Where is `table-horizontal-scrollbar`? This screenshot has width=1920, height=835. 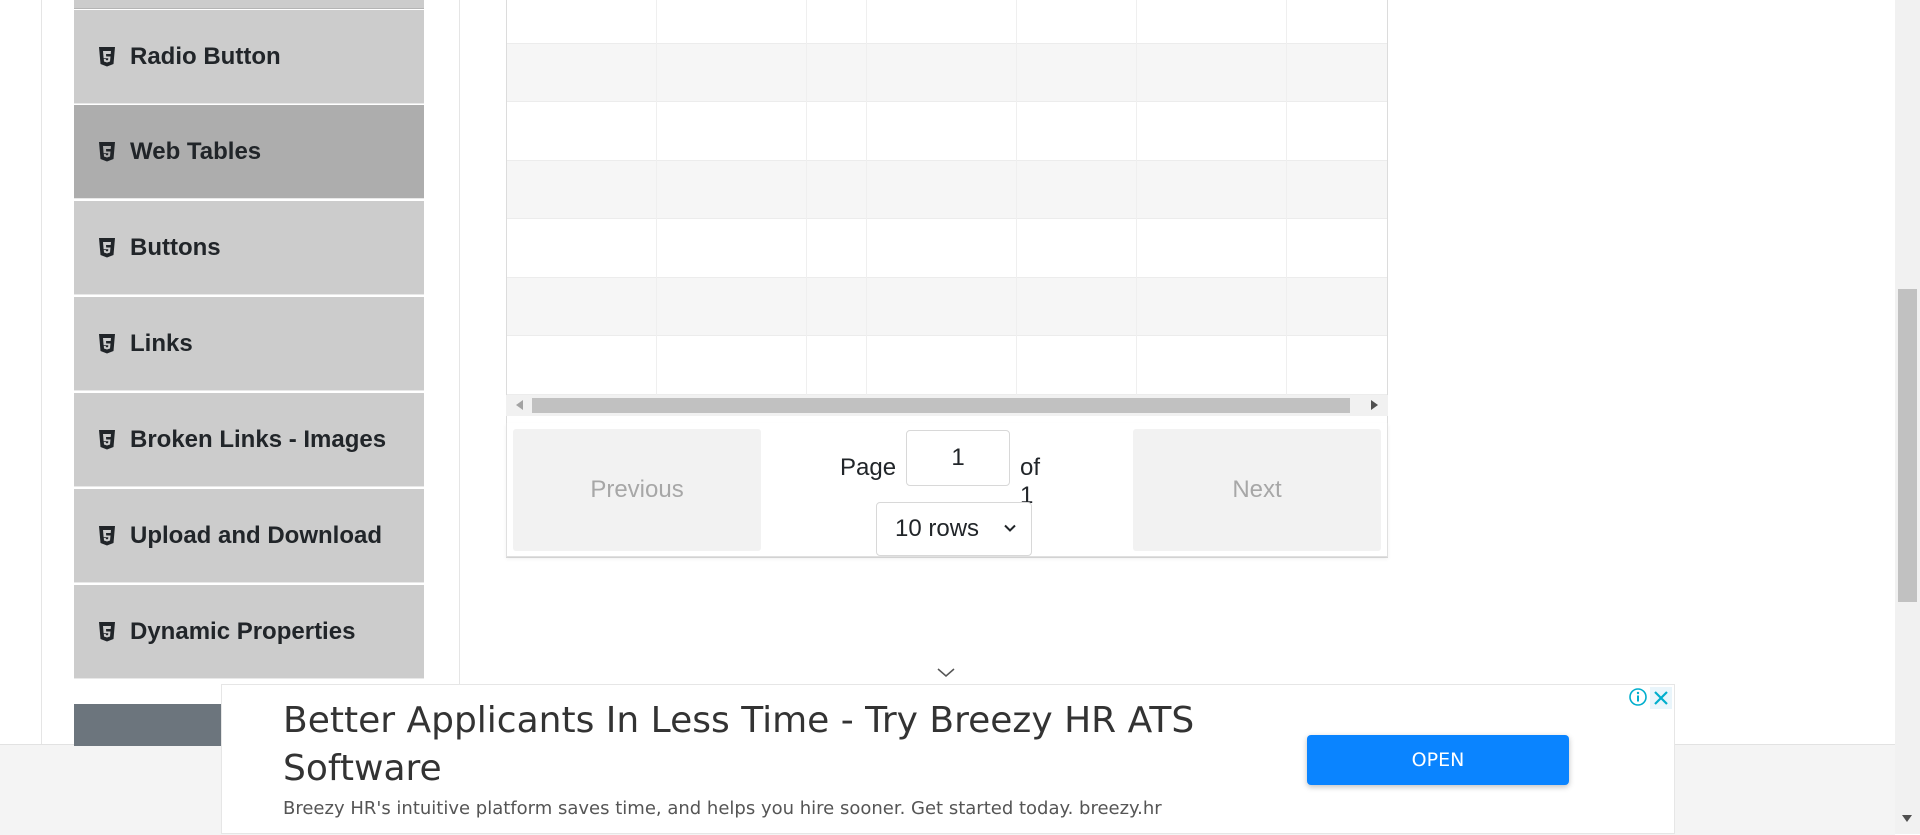 table-horizontal-scrollbar is located at coordinates (947, 405).